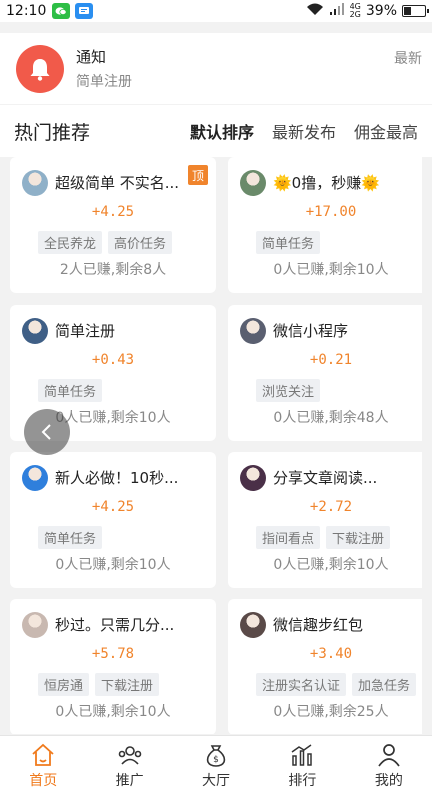 The image size is (432, 795). I want to click on task-tag: 浏览关注, so click(288, 390).